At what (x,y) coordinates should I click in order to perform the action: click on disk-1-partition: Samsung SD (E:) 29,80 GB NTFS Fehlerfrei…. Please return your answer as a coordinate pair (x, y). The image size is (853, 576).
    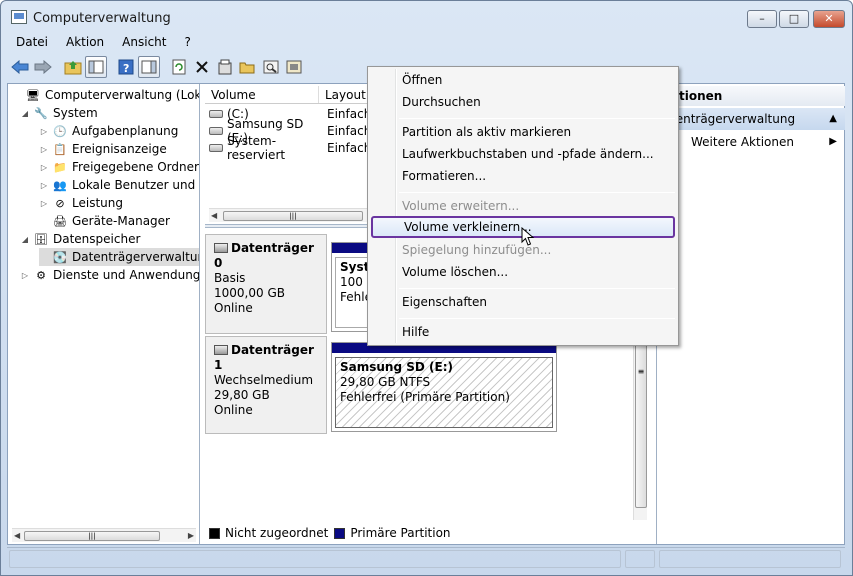
    Looking at the image, I should click on (444, 387).